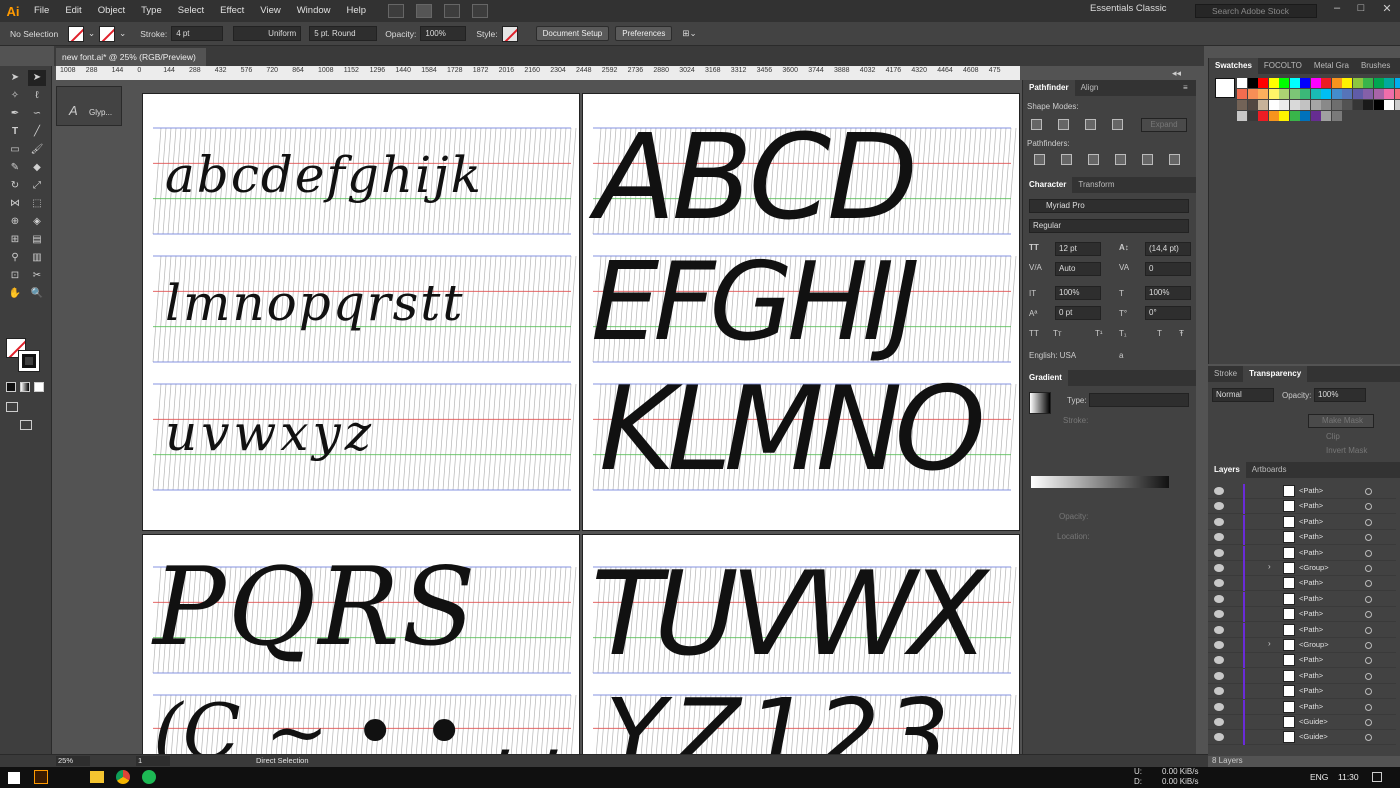 This screenshot has width=1400, height=788. I want to click on stroke-swatch, so click(107, 33).